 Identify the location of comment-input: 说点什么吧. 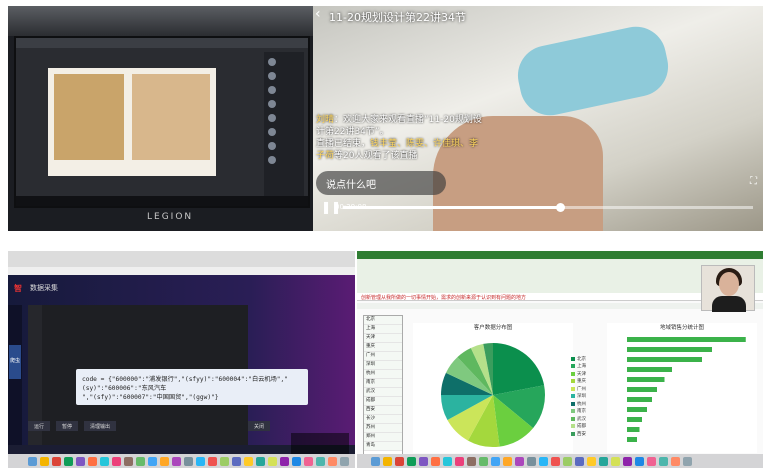
(381, 183).